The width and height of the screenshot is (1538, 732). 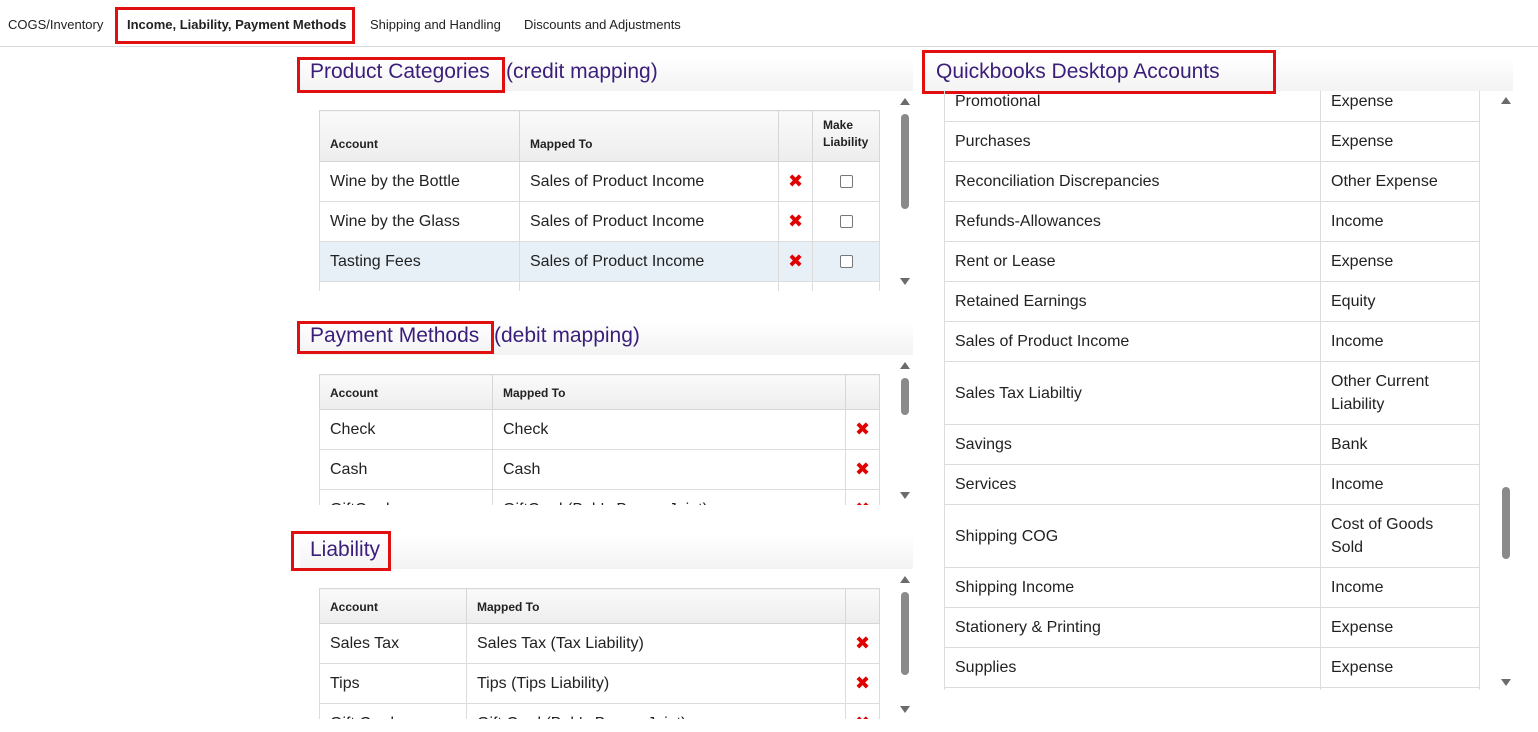 I want to click on table-row: Sales Tax Sales Tax (Tax Liability) ✖, so click(x=599, y=643).